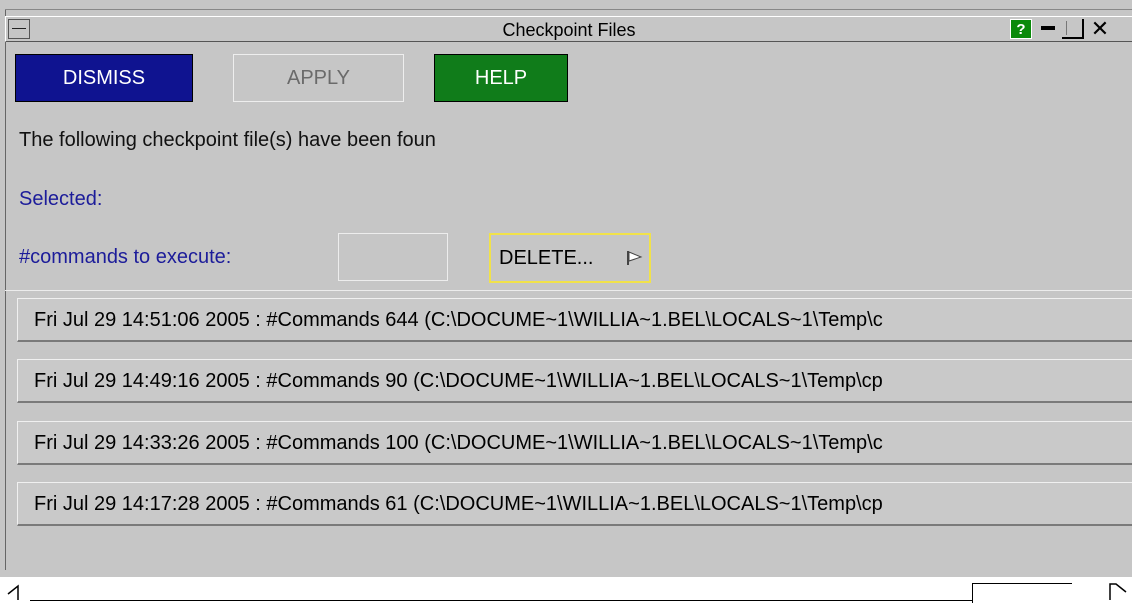 Image resolution: width=1132 pixels, height=606 pixels. Describe the element at coordinates (61, 199) in the screenshot. I see `selected-label: Selected:` at that location.